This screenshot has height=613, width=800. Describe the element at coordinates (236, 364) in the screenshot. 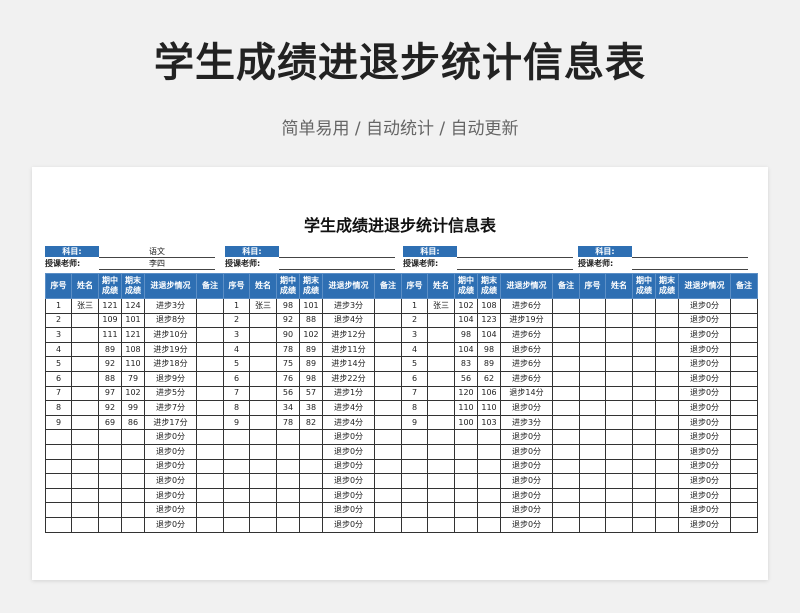

I see `cell-seq: 5` at that location.